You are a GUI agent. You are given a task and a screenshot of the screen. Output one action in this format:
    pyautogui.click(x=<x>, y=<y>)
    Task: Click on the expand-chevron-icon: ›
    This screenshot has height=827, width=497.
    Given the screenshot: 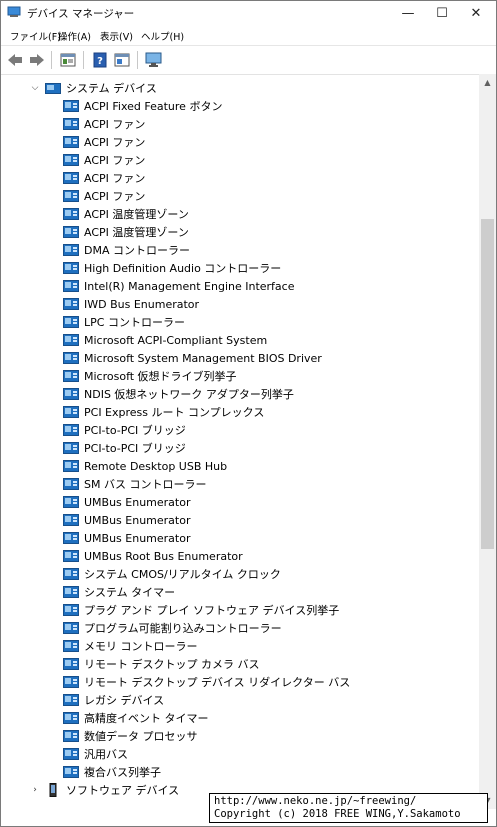 What is the action you would take?
    pyautogui.click(x=35, y=790)
    